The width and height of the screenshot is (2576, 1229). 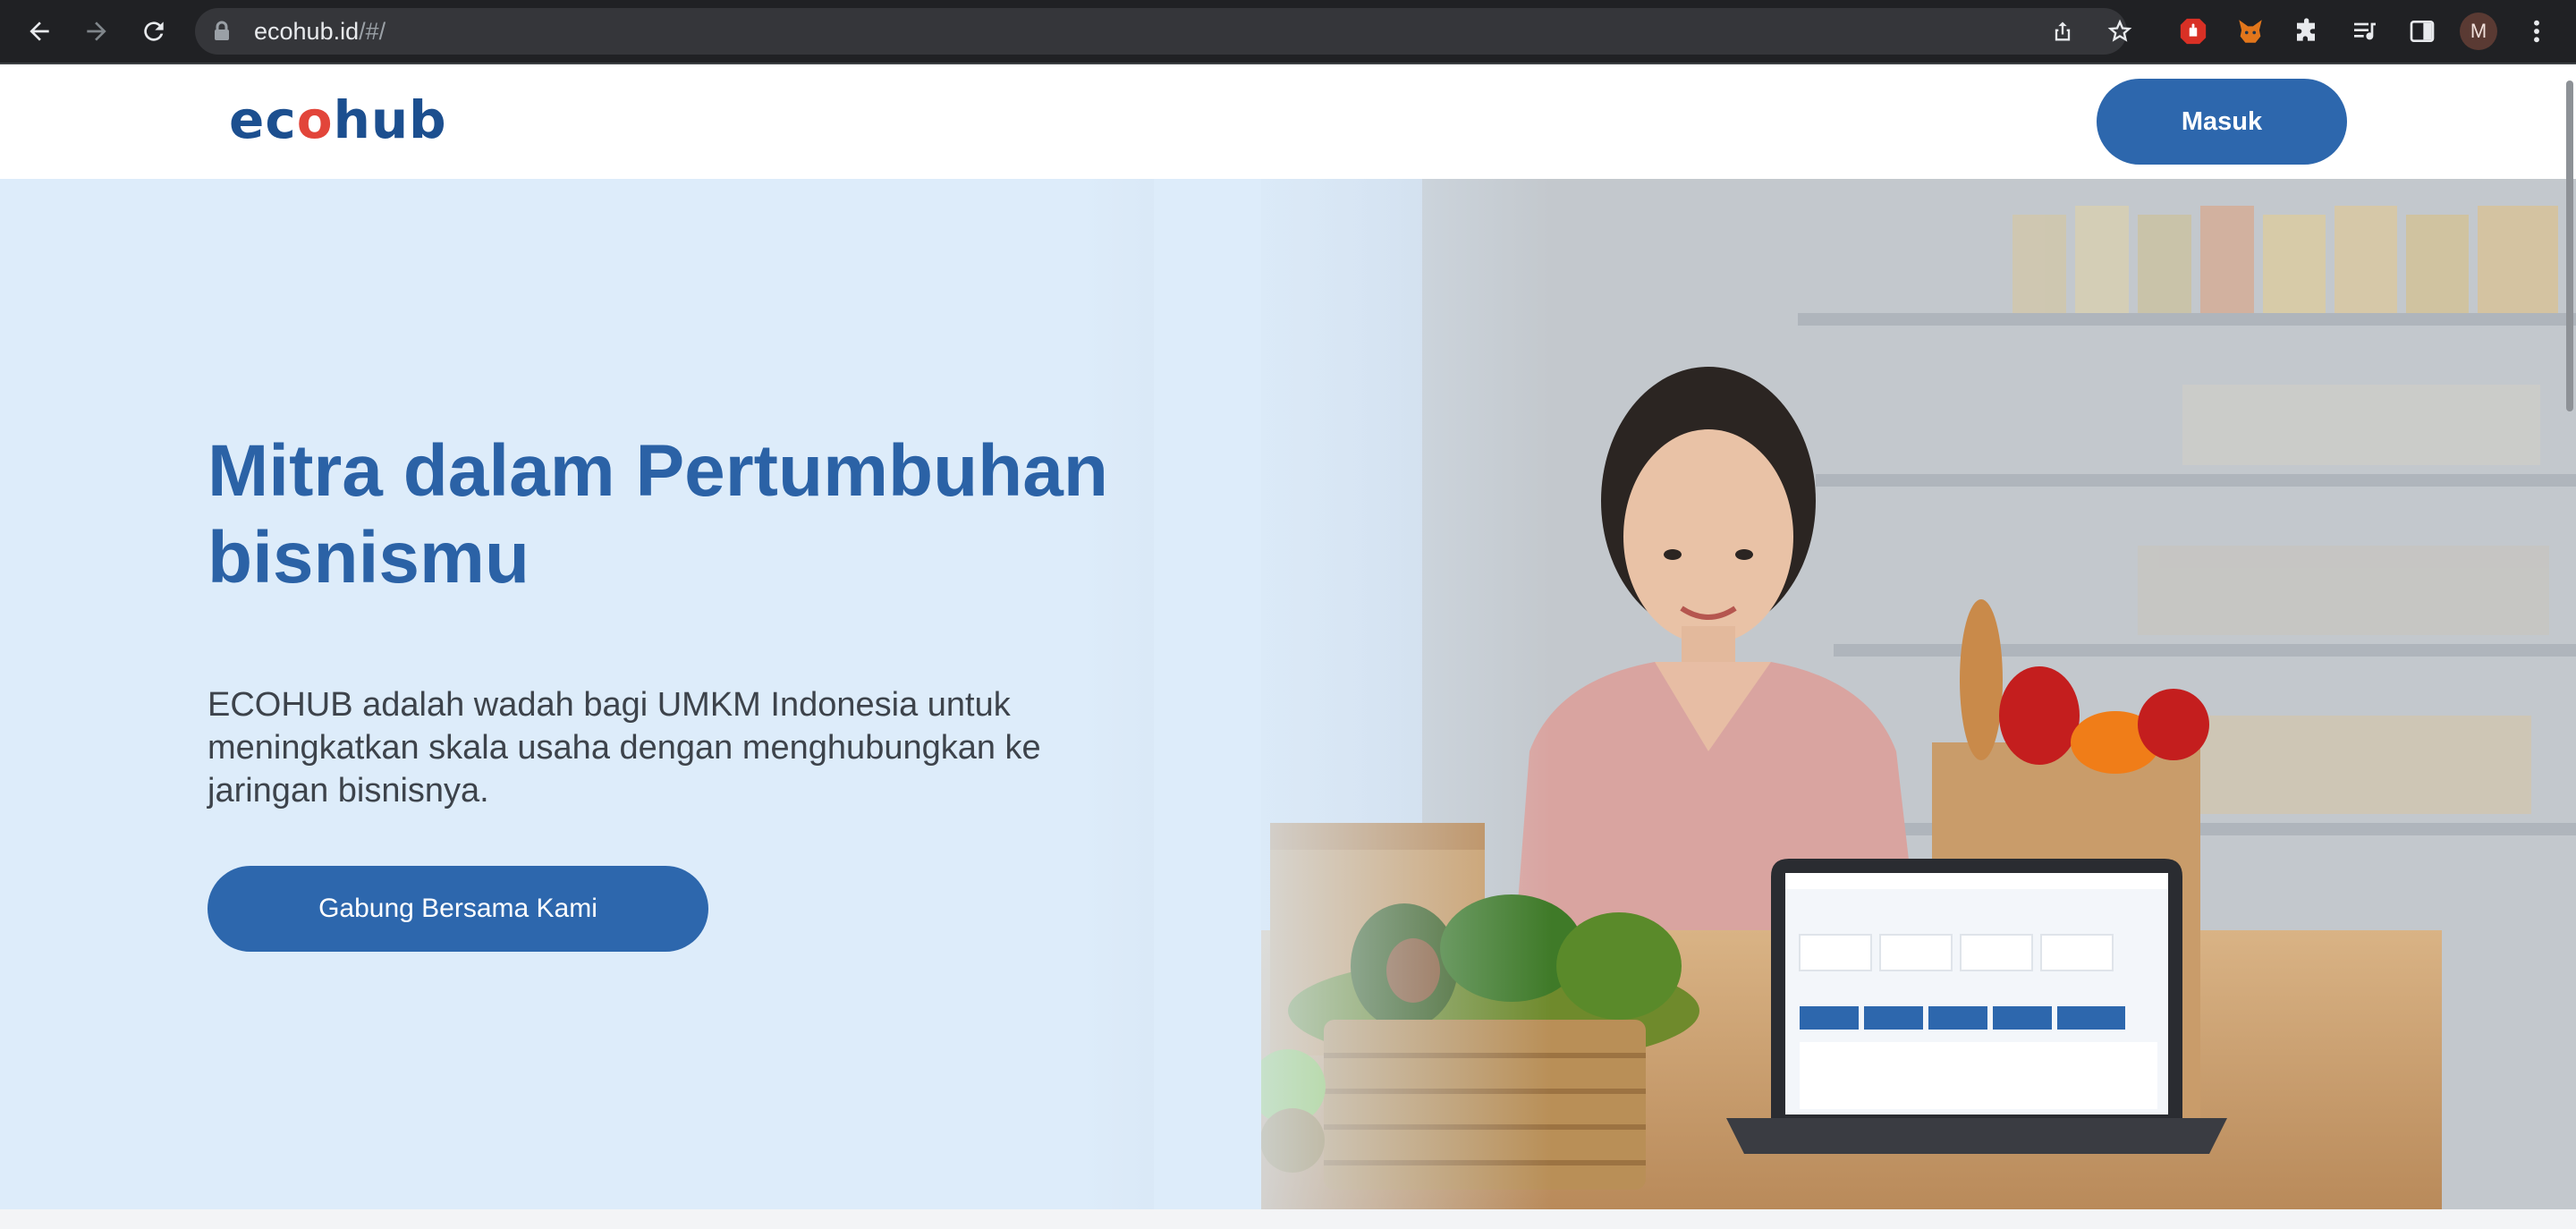 I want to click on next-section-edge, so click(x=1288, y=1219).